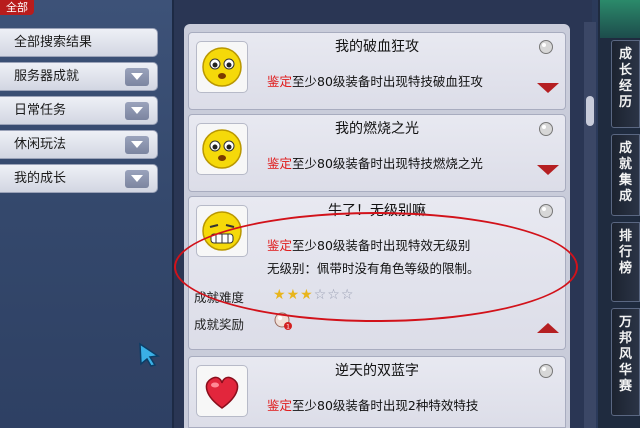 This screenshot has height=428, width=640. What do you see at coordinates (548, 328) in the screenshot?
I see `collapse-arrow-icon` at bounding box center [548, 328].